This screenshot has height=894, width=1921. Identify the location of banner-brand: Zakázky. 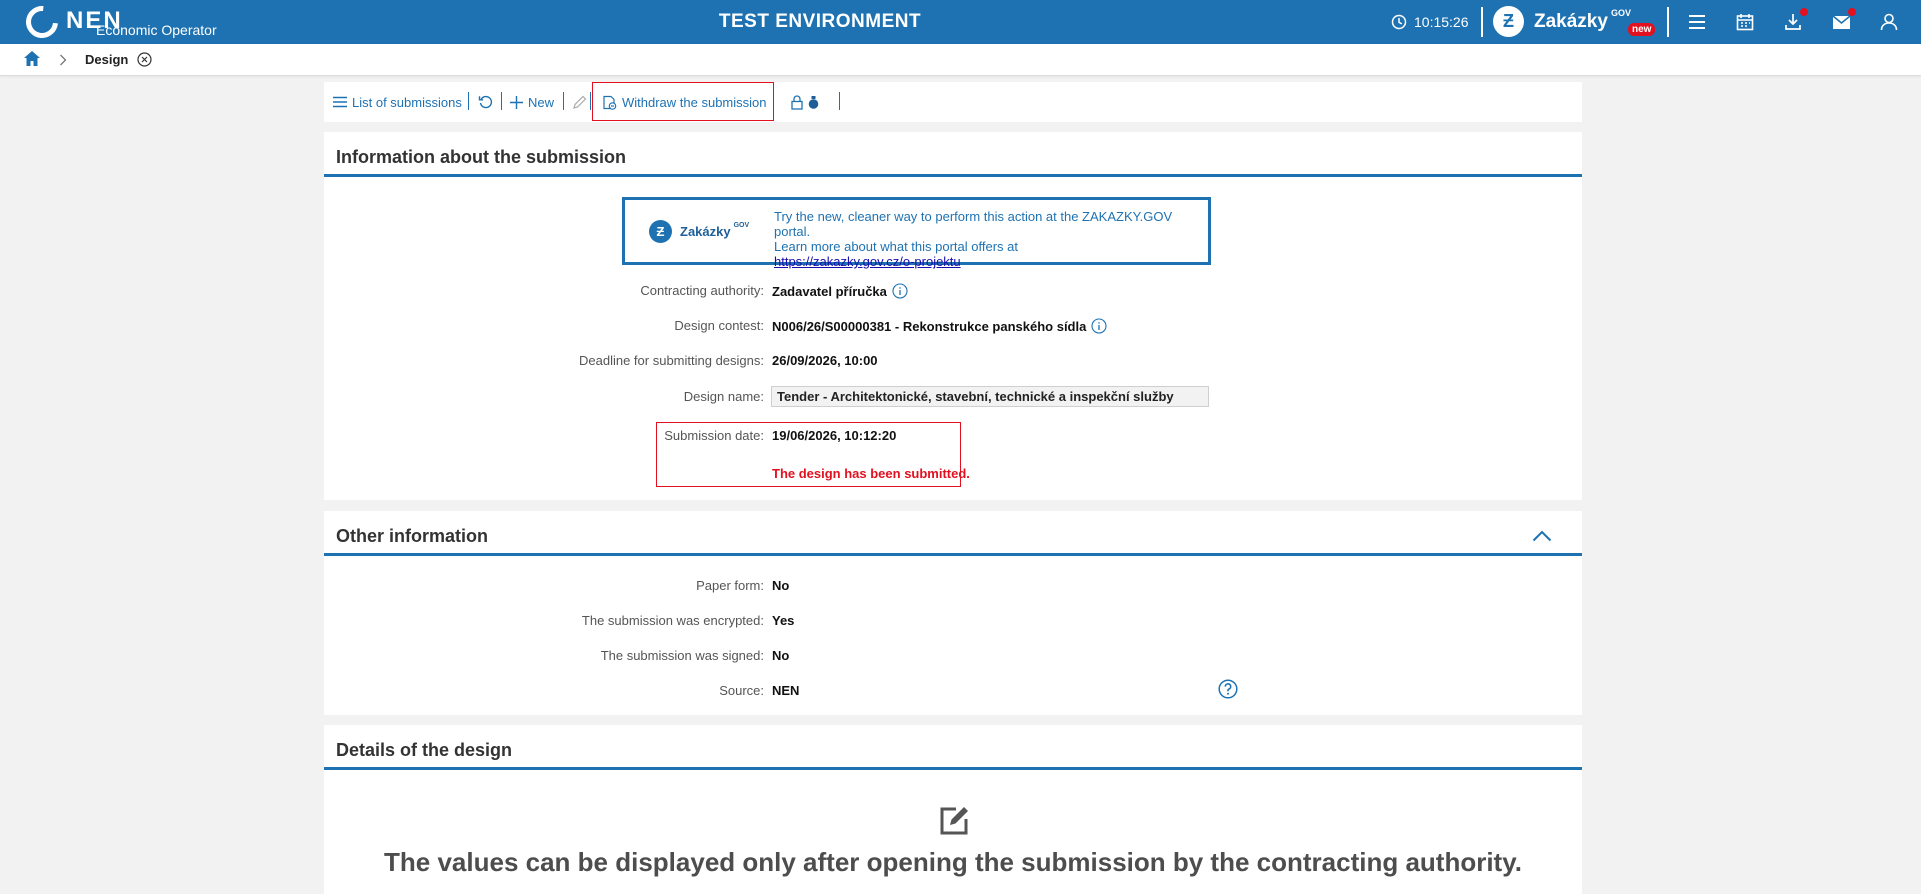
(705, 231).